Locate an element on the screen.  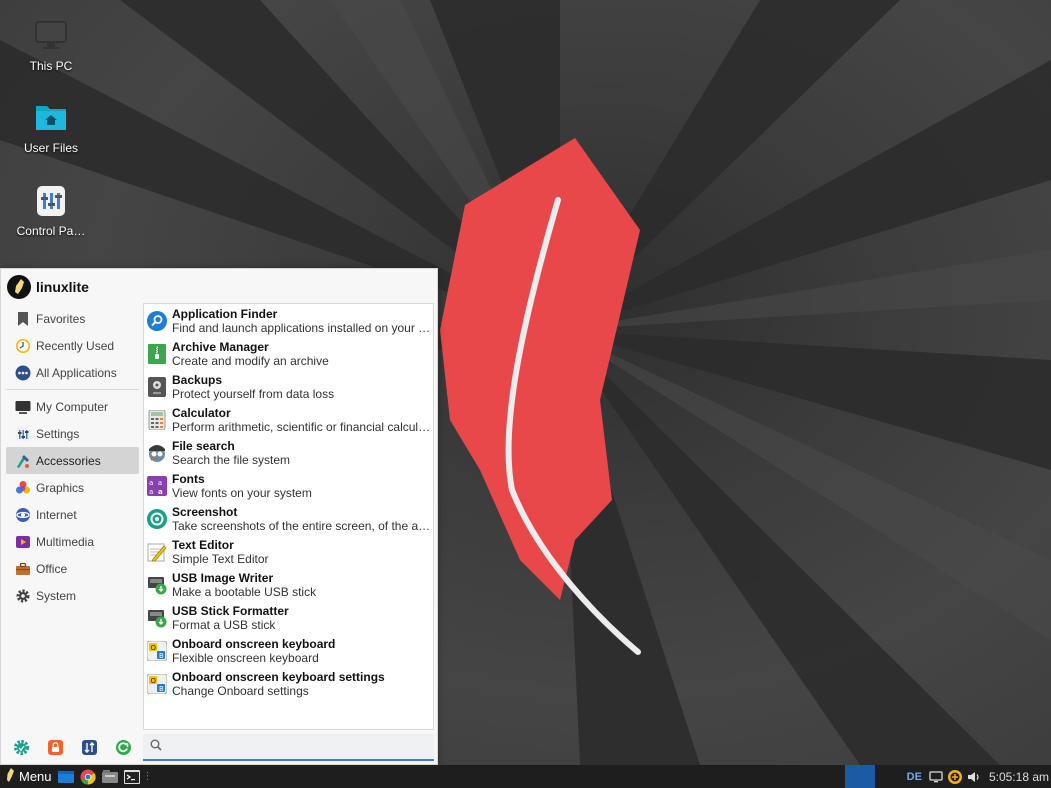
clock: 5:05:18 am is located at coordinates (1019, 777).